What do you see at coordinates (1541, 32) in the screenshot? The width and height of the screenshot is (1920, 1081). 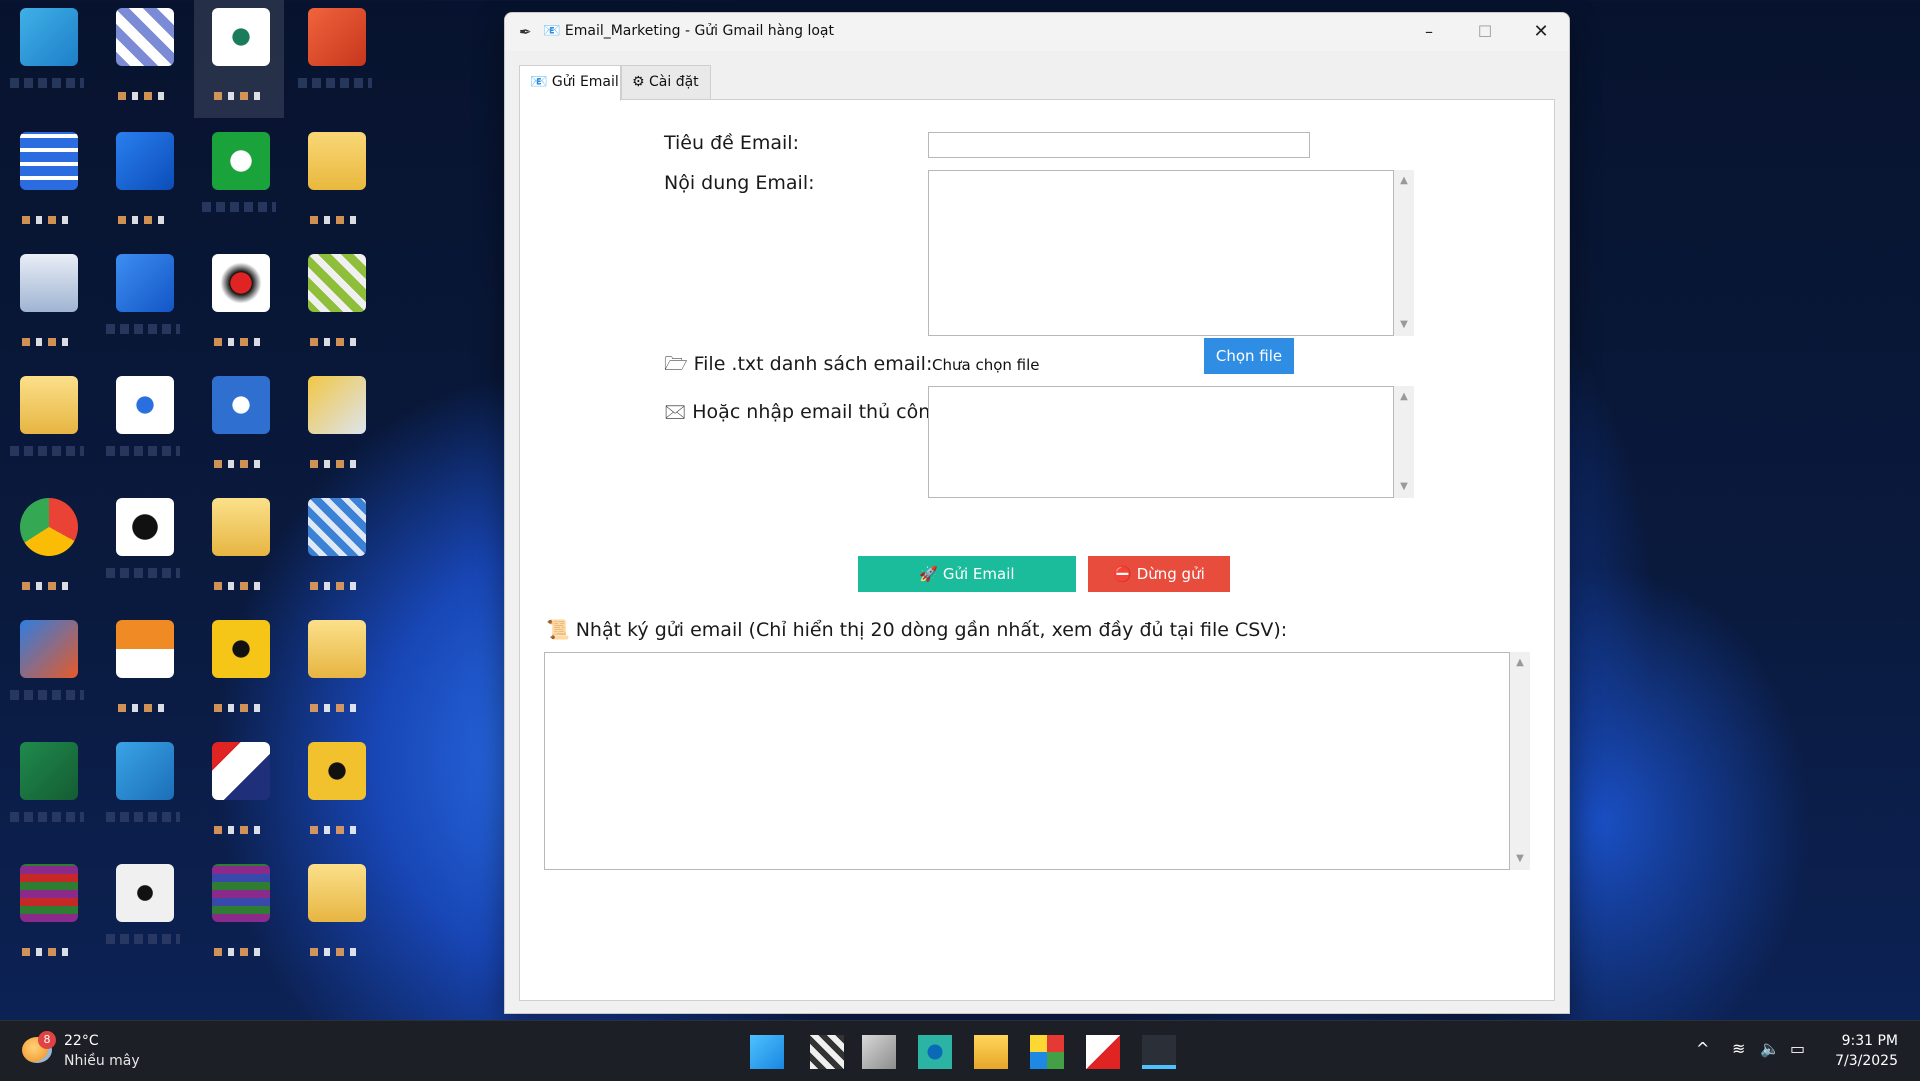 I see `close-button: ✕` at bounding box center [1541, 32].